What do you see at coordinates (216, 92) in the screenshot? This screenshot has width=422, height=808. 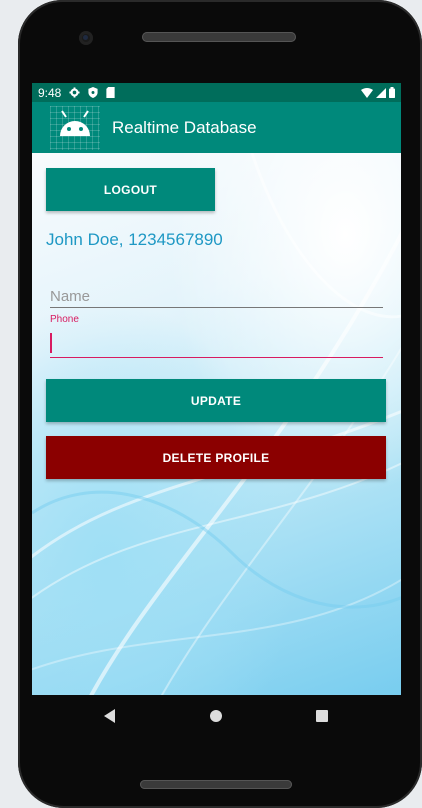 I see `status-bar: 9:48` at bounding box center [216, 92].